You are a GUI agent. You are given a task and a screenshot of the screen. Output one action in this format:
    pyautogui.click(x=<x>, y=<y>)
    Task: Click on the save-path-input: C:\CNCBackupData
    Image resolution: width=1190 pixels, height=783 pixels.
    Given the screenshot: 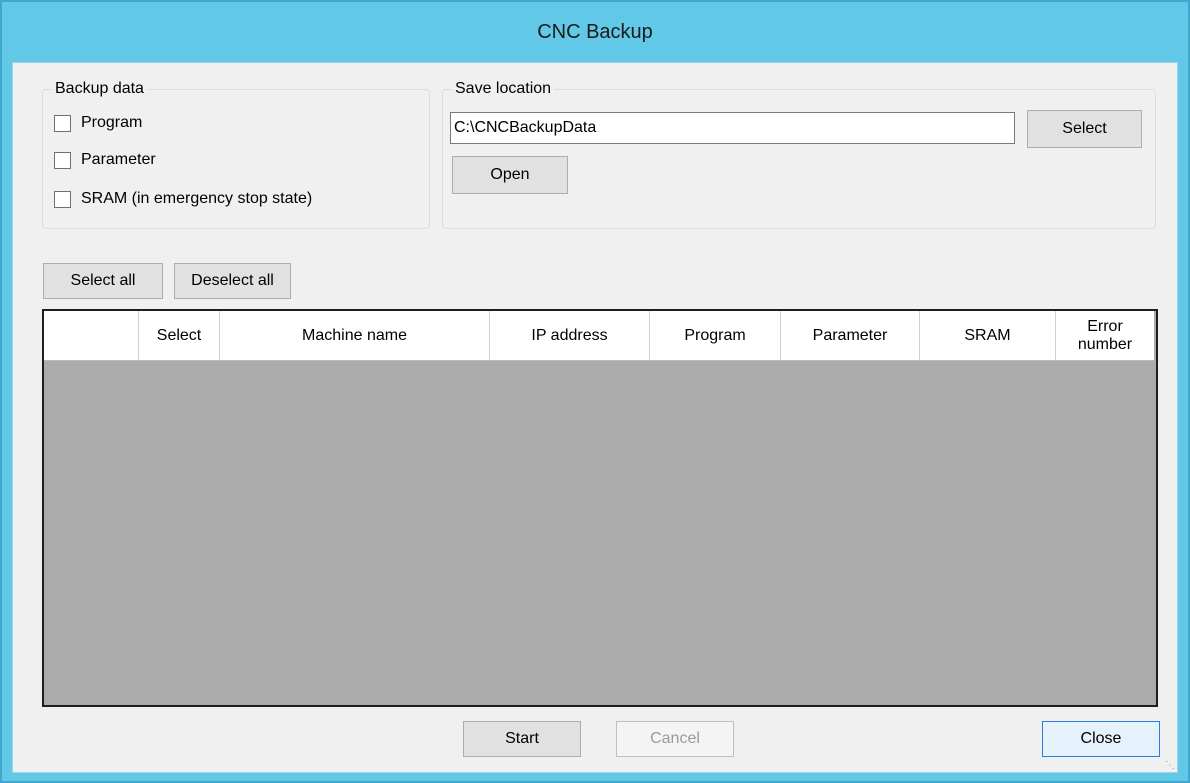 What is the action you would take?
    pyautogui.click(x=732, y=128)
    